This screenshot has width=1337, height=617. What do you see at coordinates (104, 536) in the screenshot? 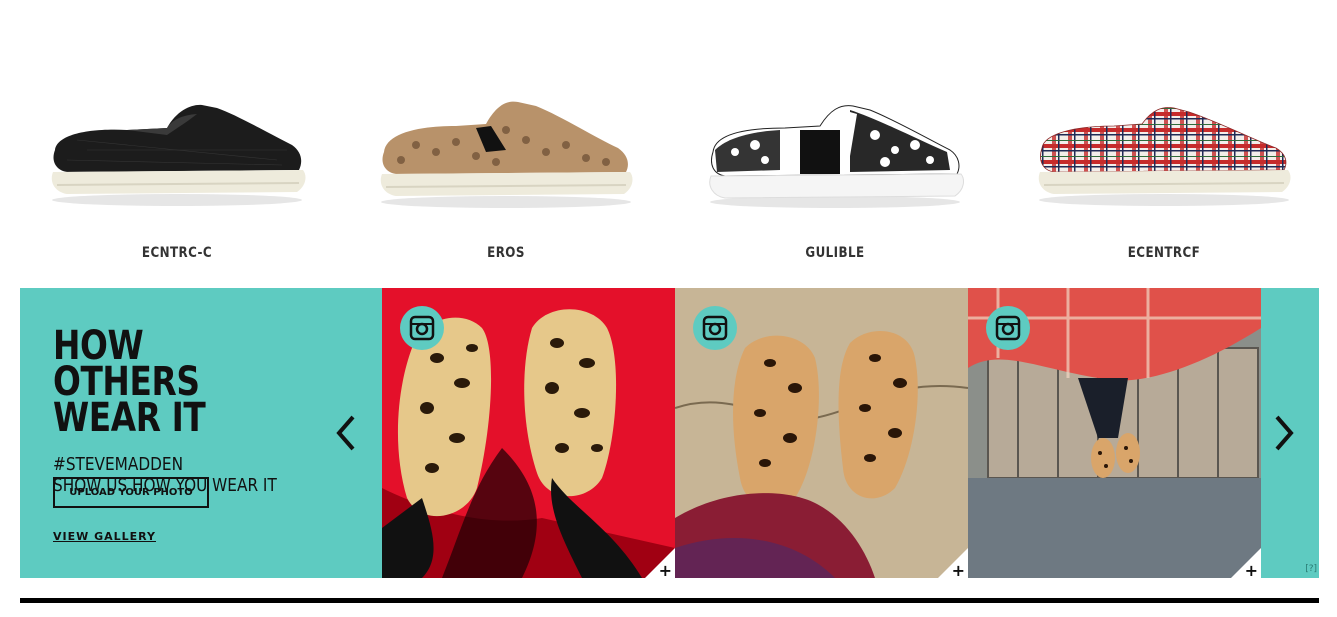
I see `view-gallery-link: VIEW GALLERY` at bounding box center [104, 536].